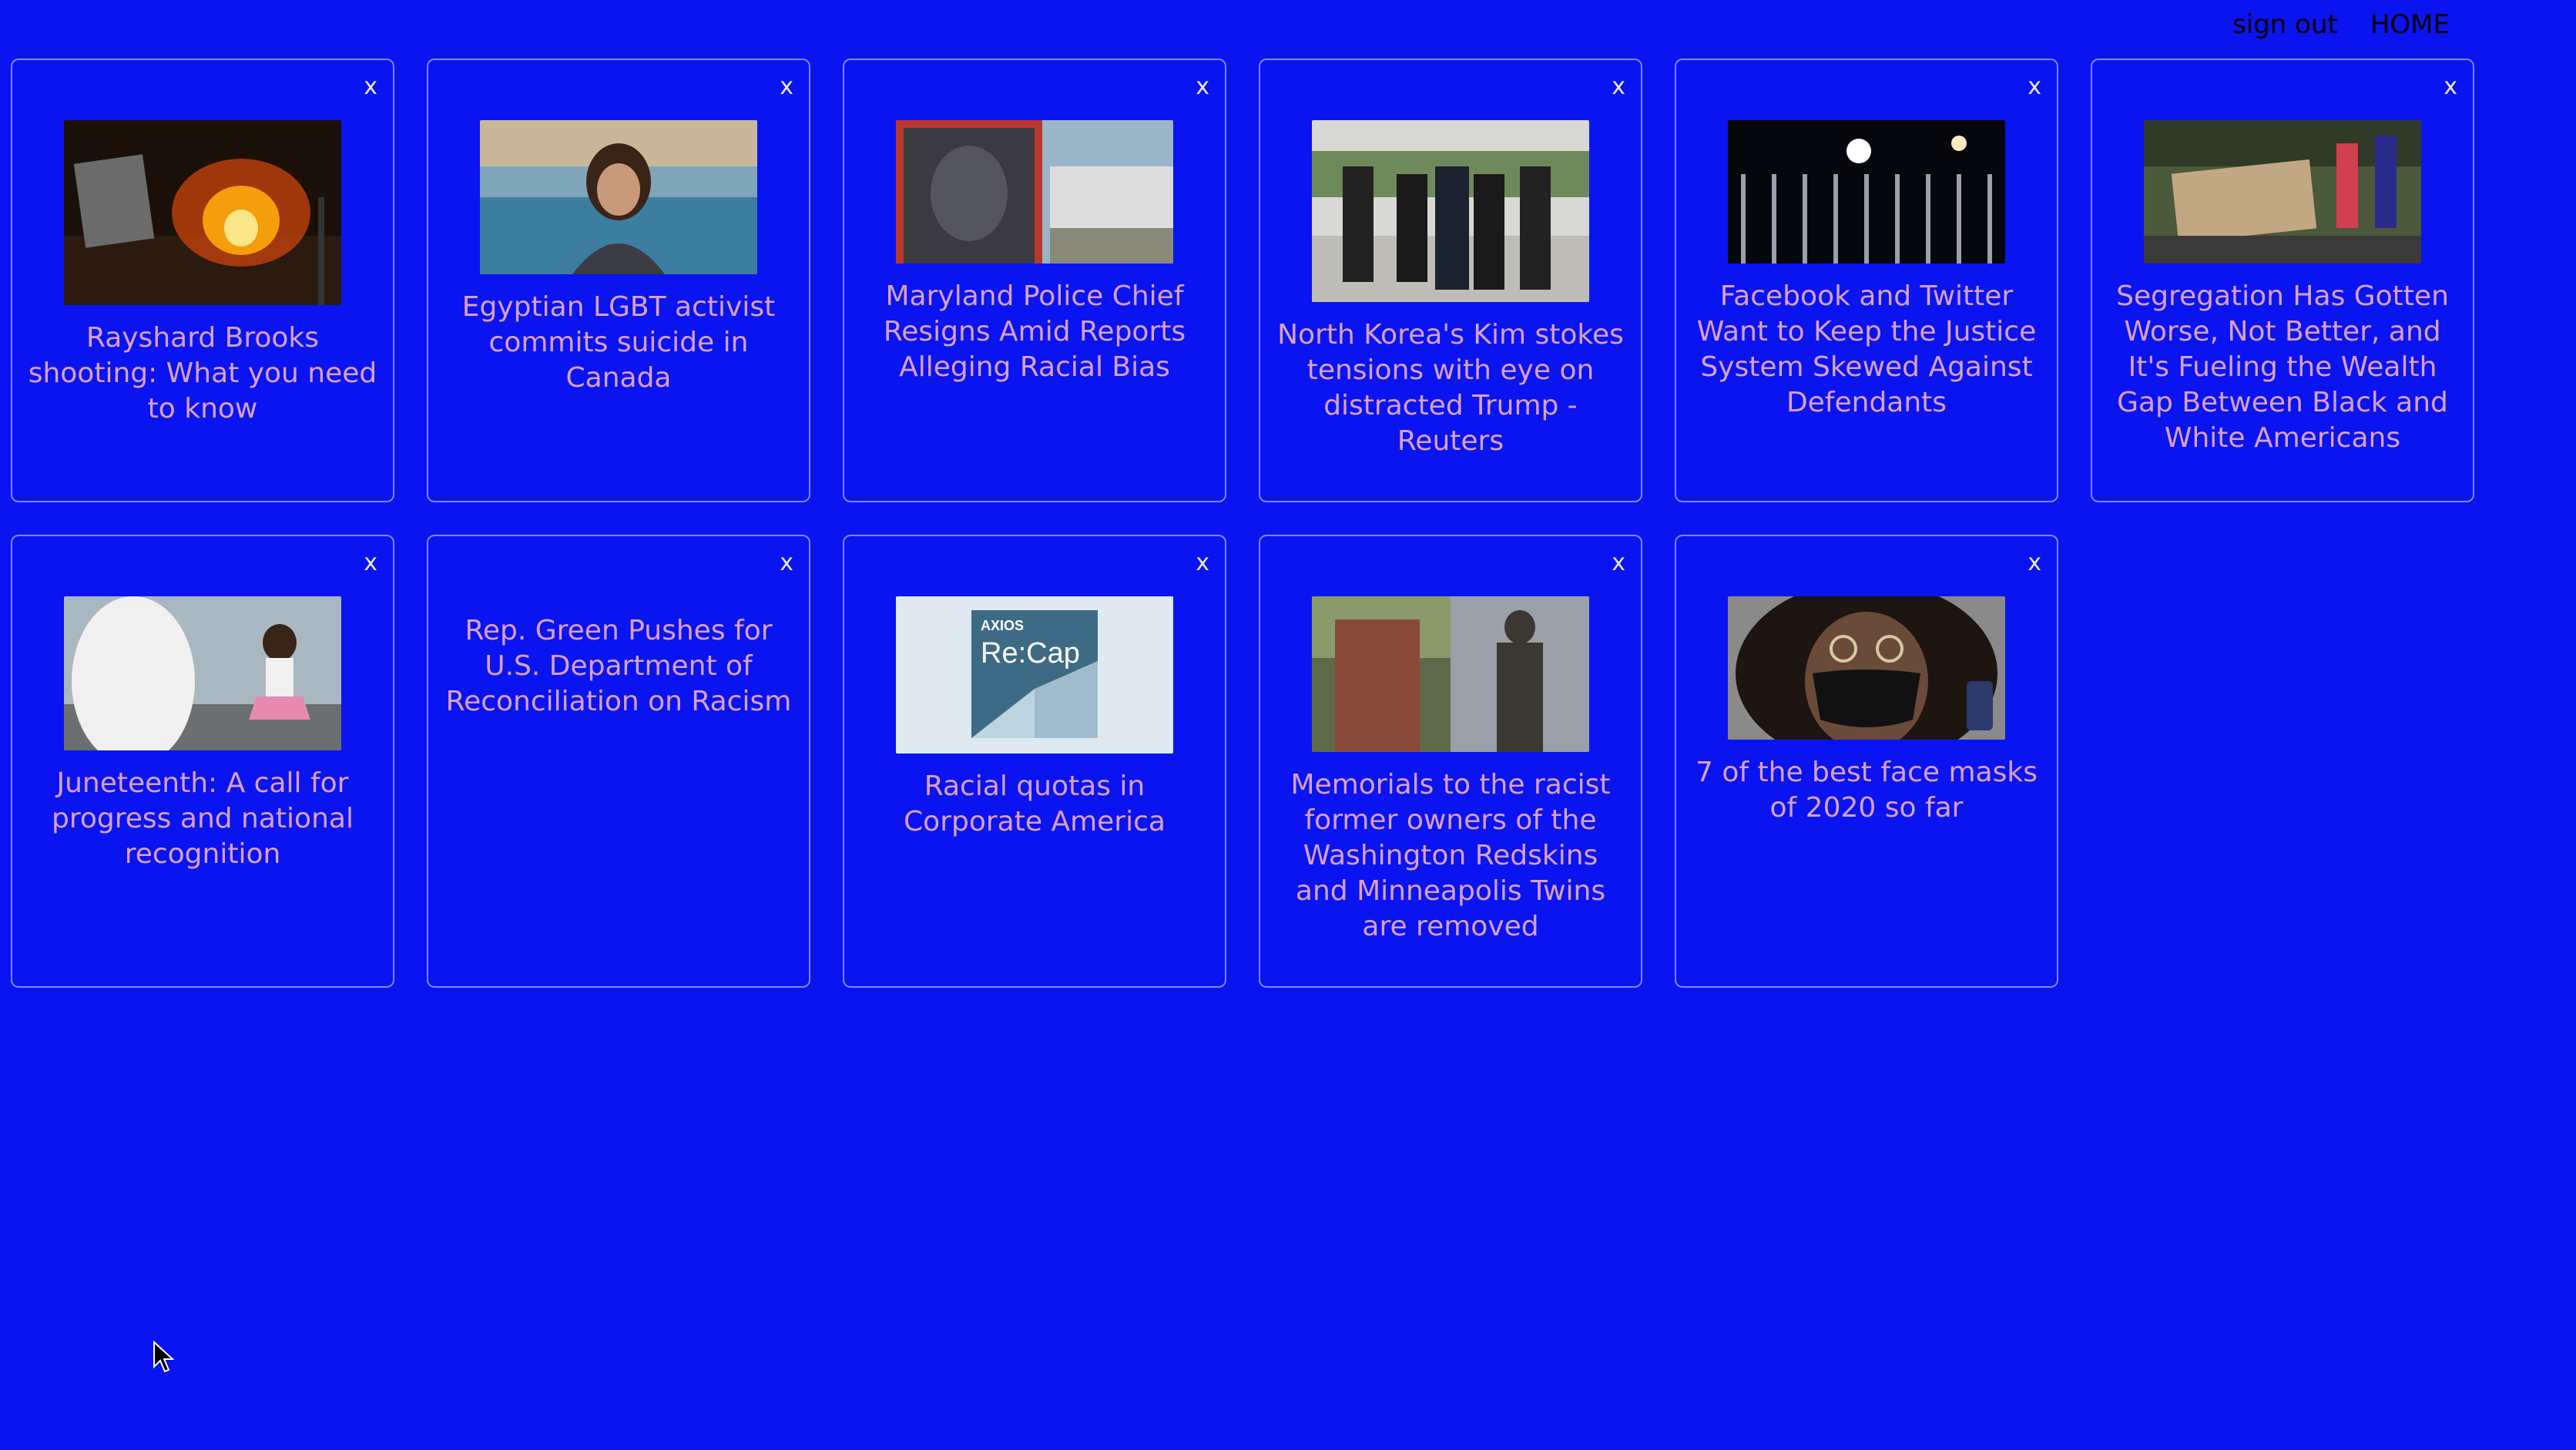 The image size is (2576, 1450). What do you see at coordinates (1034, 675) in the screenshot?
I see `axios-recap-logo: AXIOS Re:Cap` at bounding box center [1034, 675].